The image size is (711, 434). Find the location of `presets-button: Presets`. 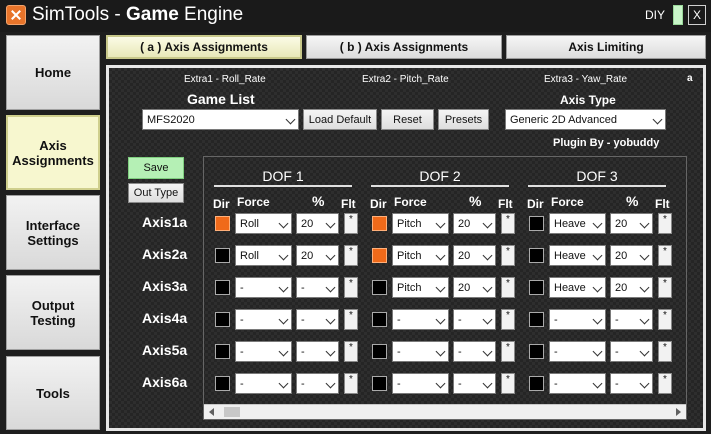

presets-button: Presets is located at coordinates (463, 119).